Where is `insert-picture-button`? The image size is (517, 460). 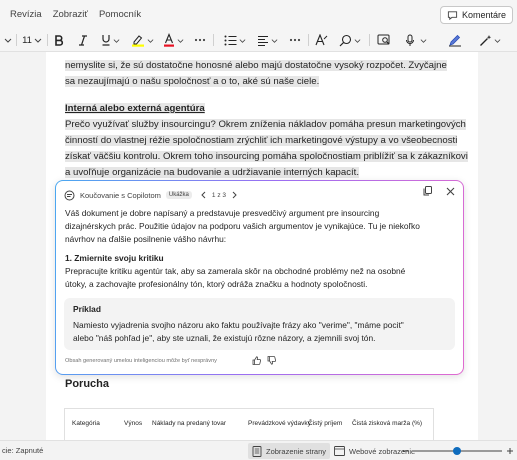
insert-picture-button is located at coordinates (384, 40).